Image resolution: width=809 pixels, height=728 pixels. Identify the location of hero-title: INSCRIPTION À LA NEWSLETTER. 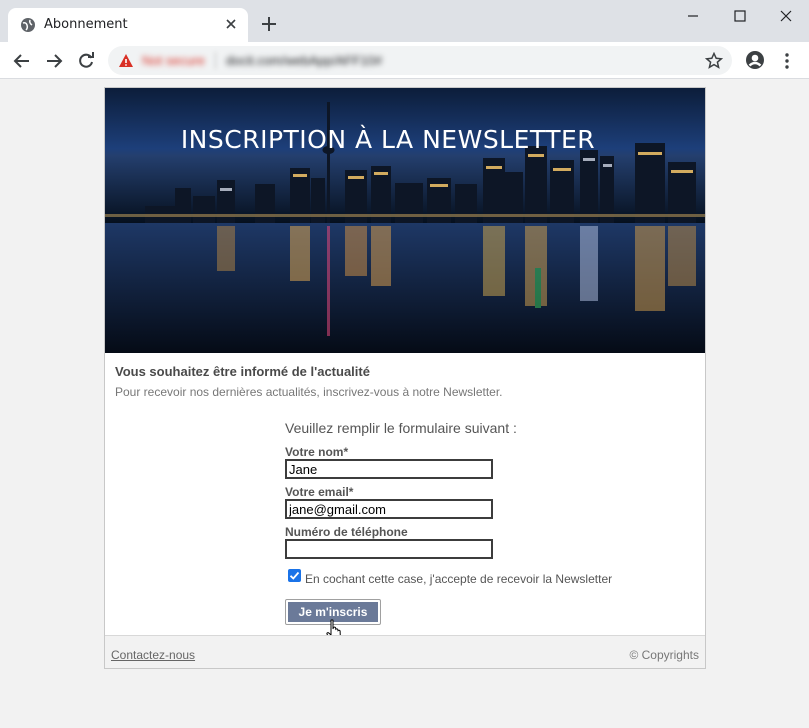
(388, 139).